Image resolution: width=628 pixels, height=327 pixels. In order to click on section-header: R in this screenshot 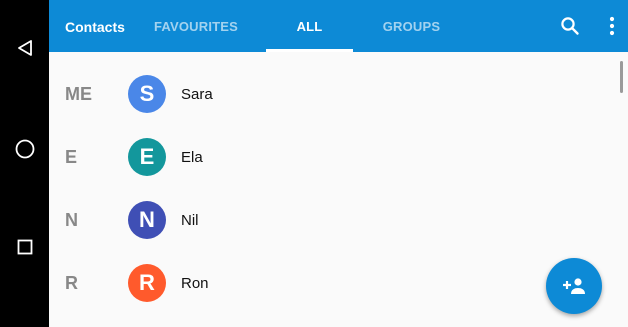, I will do `click(71, 283)`.